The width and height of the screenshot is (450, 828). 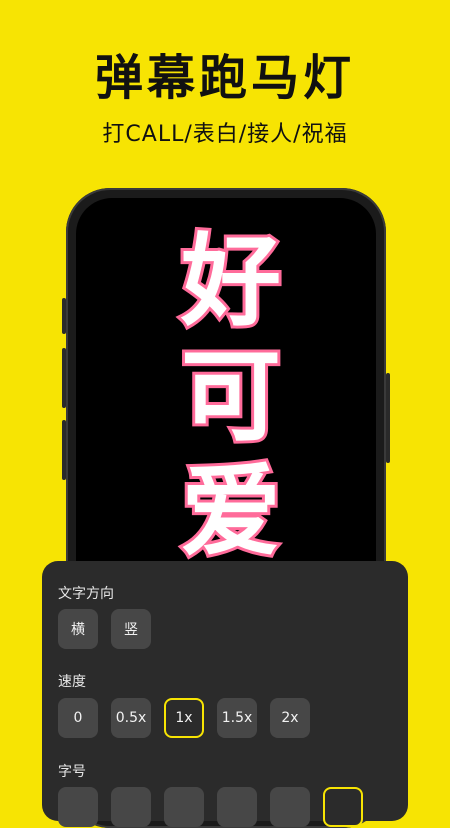 I want to click on headline: 弹幕跑马灯, so click(x=224, y=78).